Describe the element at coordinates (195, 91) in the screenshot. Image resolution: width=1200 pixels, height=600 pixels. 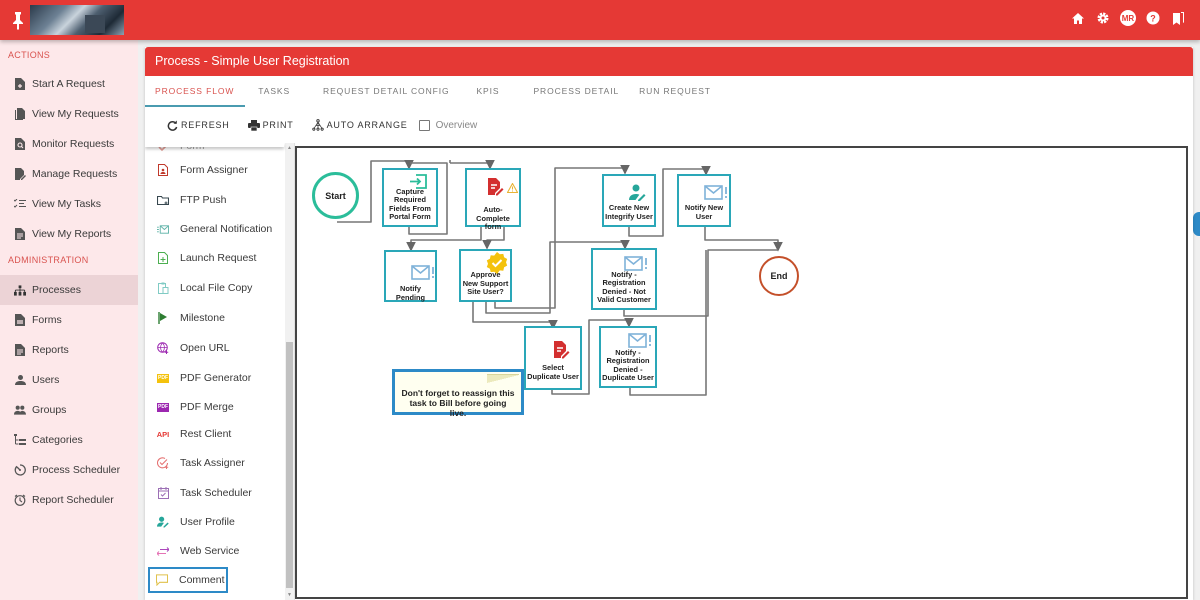
I see `tab-process-flow: PROCESS FLOW` at that location.